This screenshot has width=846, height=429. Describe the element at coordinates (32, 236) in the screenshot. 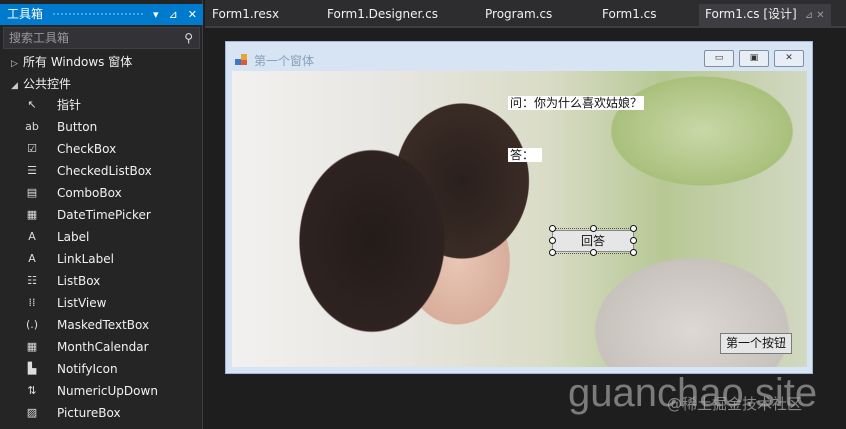

I see `label-icon: A` at that location.